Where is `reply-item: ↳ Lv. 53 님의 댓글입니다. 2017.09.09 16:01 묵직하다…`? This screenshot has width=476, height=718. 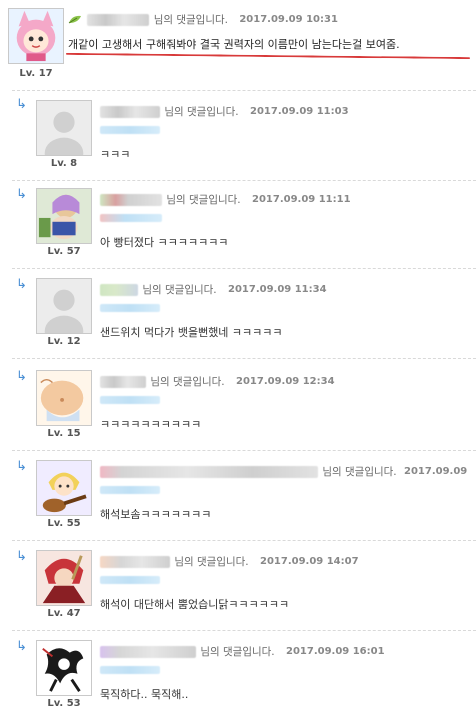
reply-item: ↳ Lv. 53 님의 댓글입니다. 2017.09.09 16:01 묵직하다… is located at coordinates (238, 676).